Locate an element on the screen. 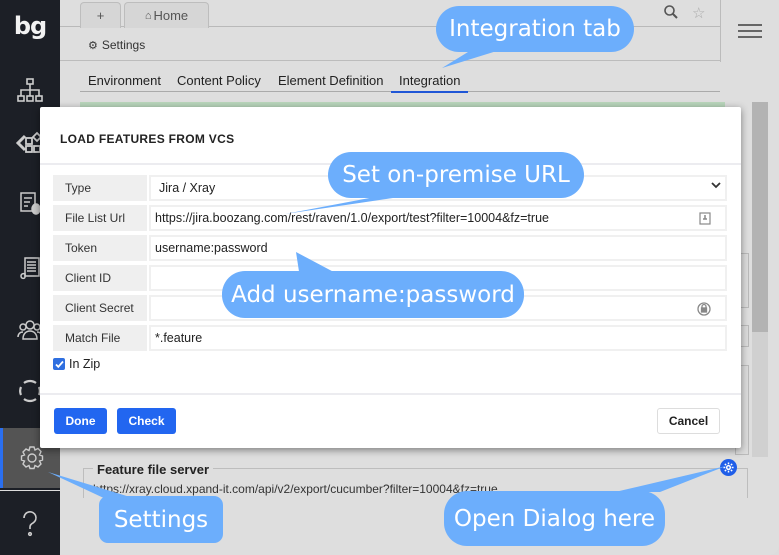 The height and width of the screenshot is (555, 779). callout-pointer-dialog is located at coordinates (670, 479).